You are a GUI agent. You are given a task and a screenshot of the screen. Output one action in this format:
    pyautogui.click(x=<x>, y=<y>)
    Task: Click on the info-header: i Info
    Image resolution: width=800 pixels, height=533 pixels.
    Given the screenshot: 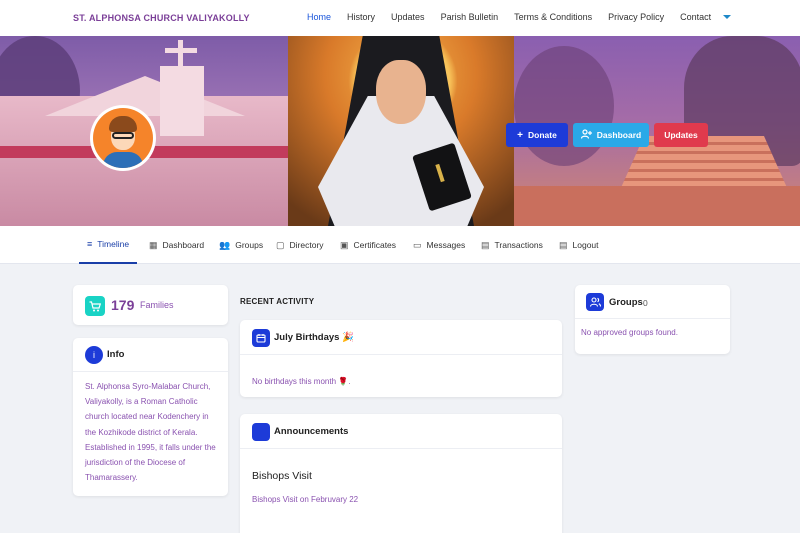 What is the action you would take?
    pyautogui.click(x=150, y=355)
    